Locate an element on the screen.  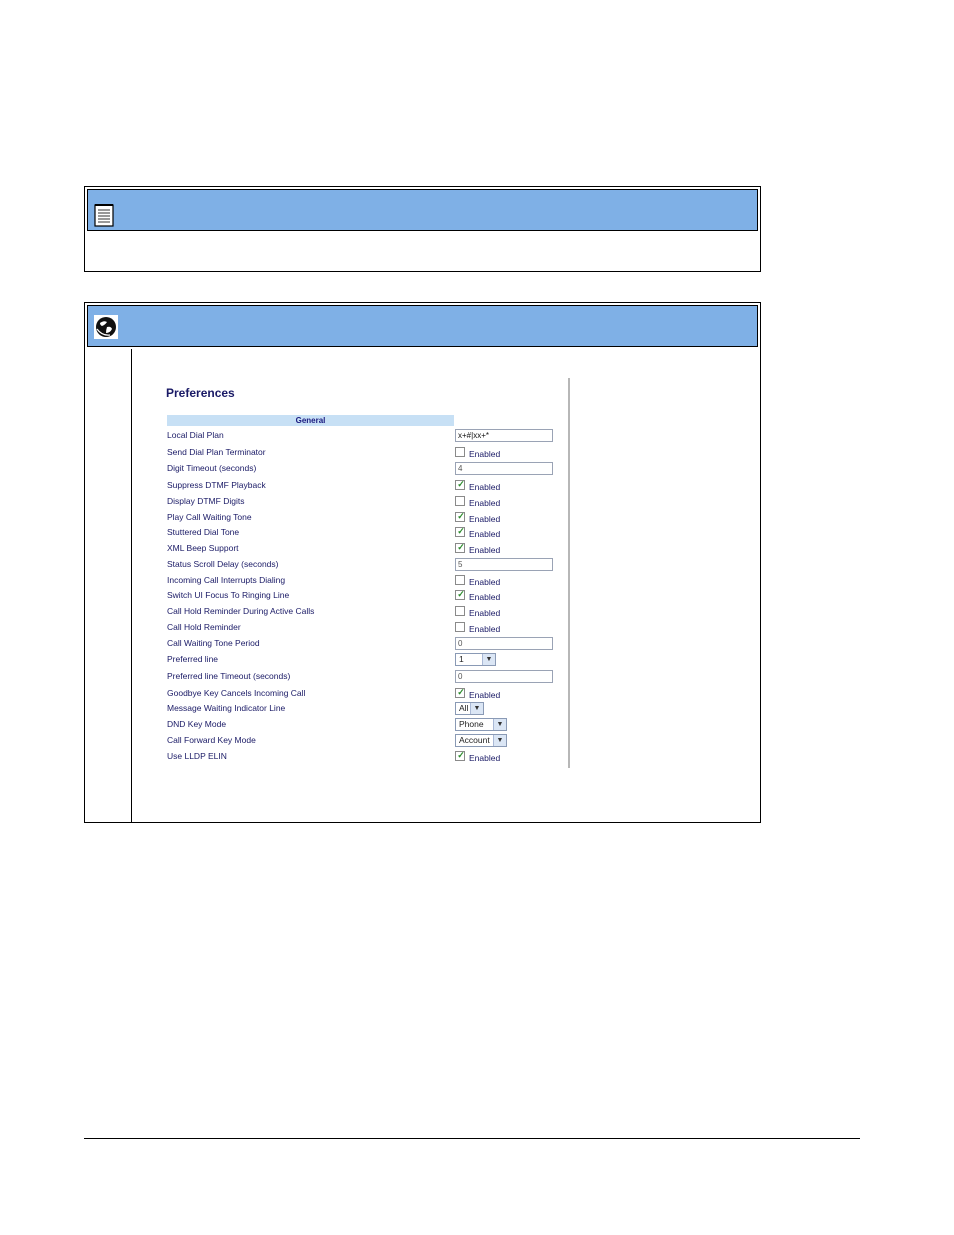
row-message-waiting-indicator-line: Message Waiting Indicator Line All ▼ is located at coordinates (367, 709).